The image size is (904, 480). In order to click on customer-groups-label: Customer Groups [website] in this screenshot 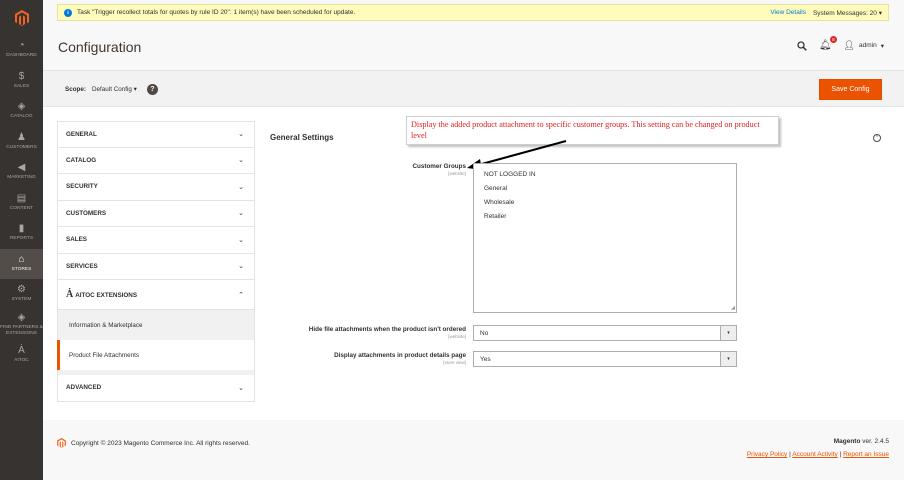, I will do `click(383, 169)`.